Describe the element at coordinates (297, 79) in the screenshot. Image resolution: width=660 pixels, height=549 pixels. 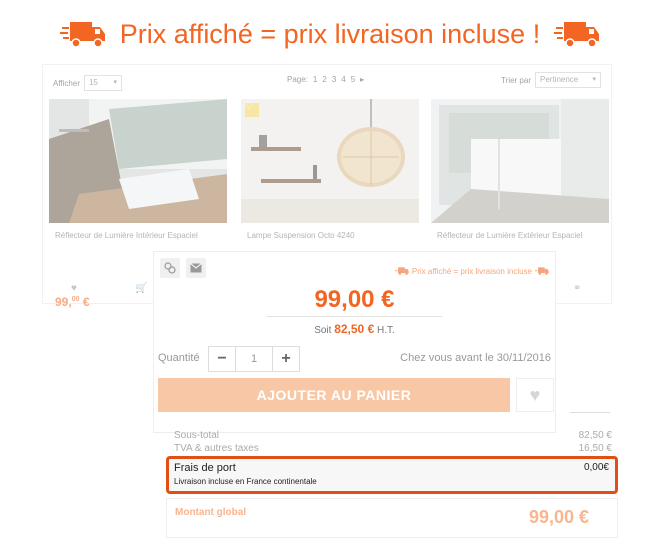
I see `page-label: Page:` at that location.